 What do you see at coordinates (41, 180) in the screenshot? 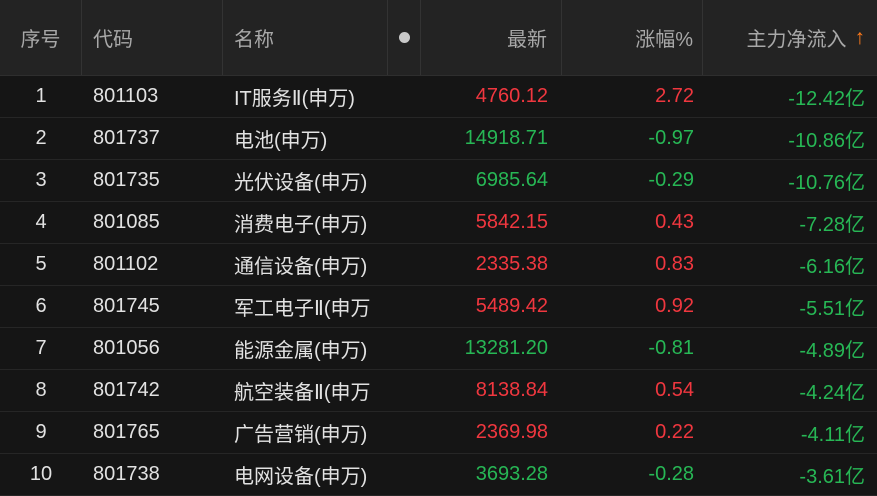
I see `row-index: 3` at bounding box center [41, 180].